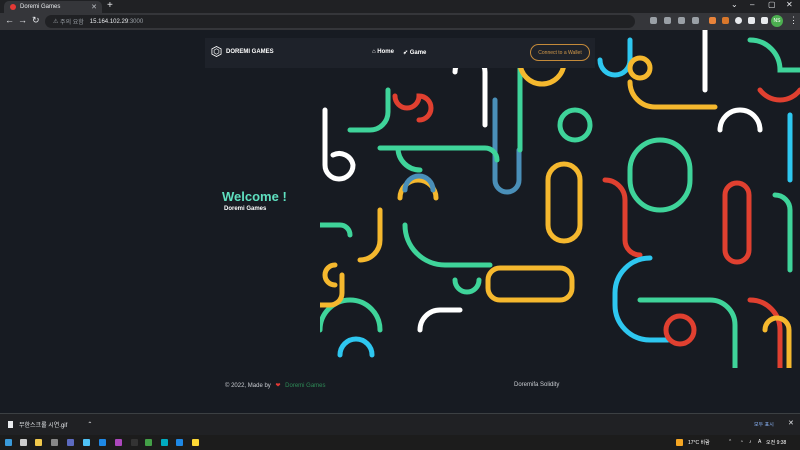  What do you see at coordinates (615, 57) in the screenshot?
I see `cyan-diag` at bounding box center [615, 57].